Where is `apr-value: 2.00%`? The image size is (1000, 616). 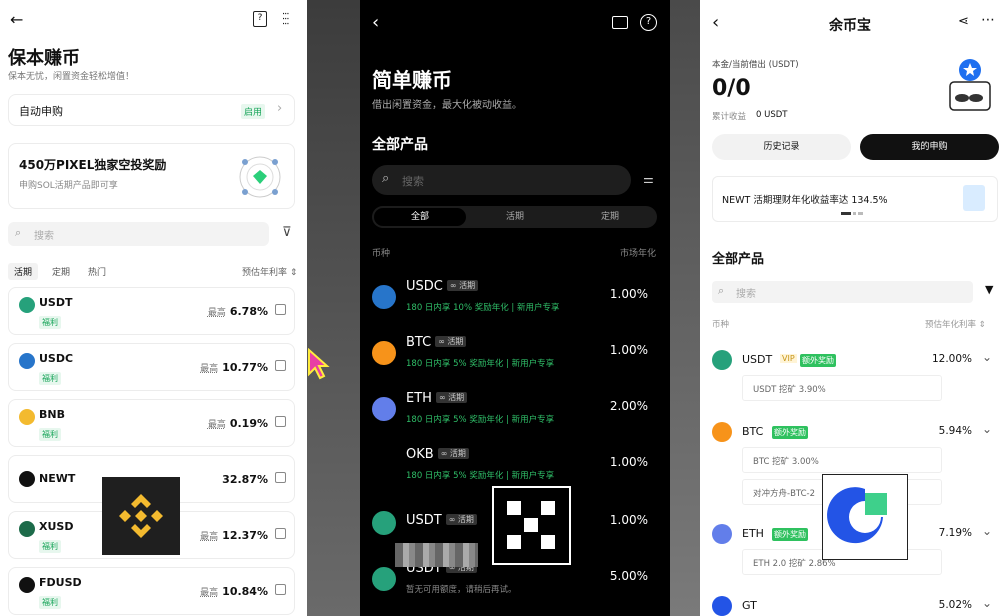
apr-value: 2.00% is located at coordinates (628, 406).